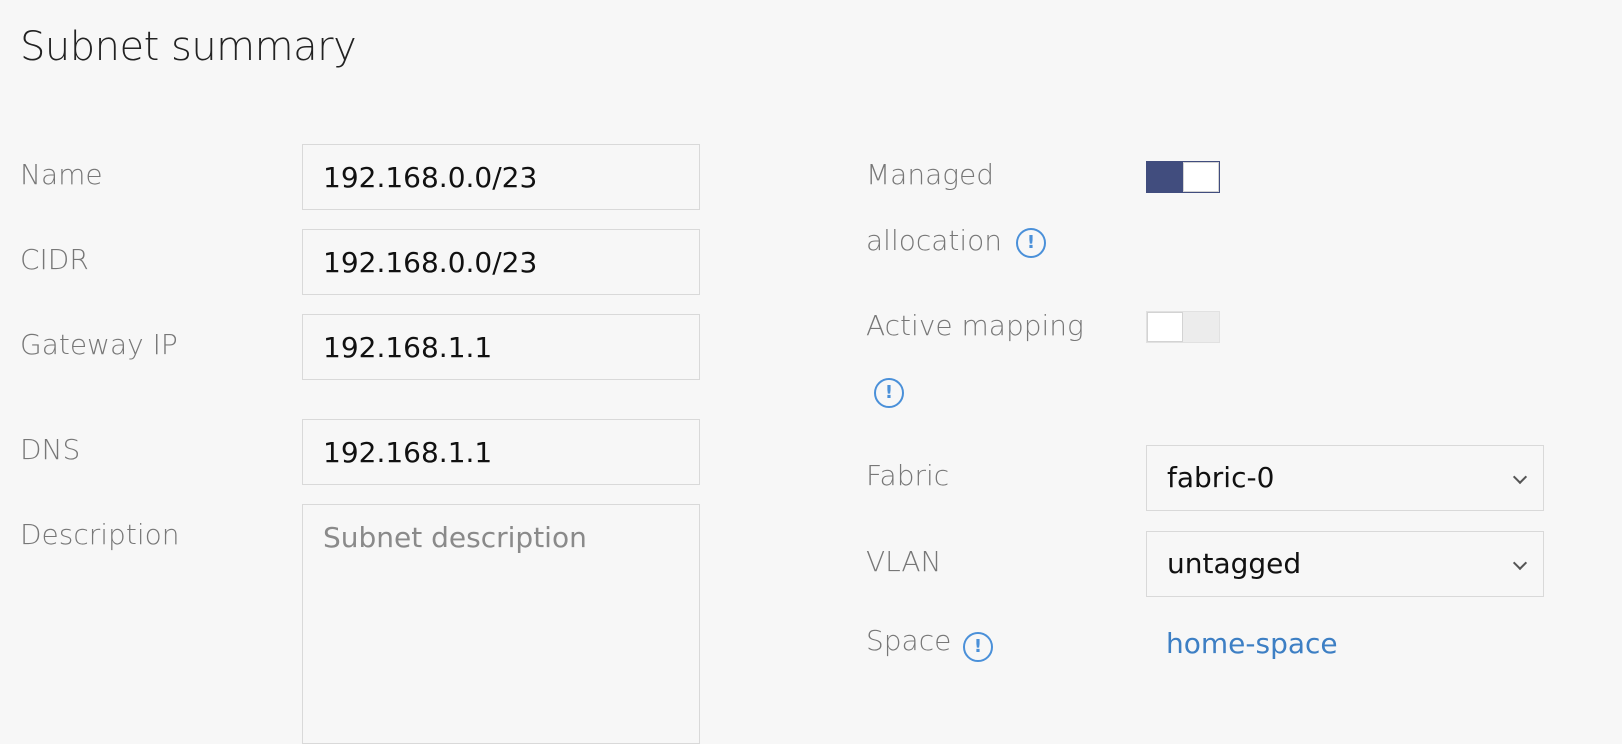 The image size is (1622, 744). I want to click on cidr-label: CIDR, so click(54, 259).